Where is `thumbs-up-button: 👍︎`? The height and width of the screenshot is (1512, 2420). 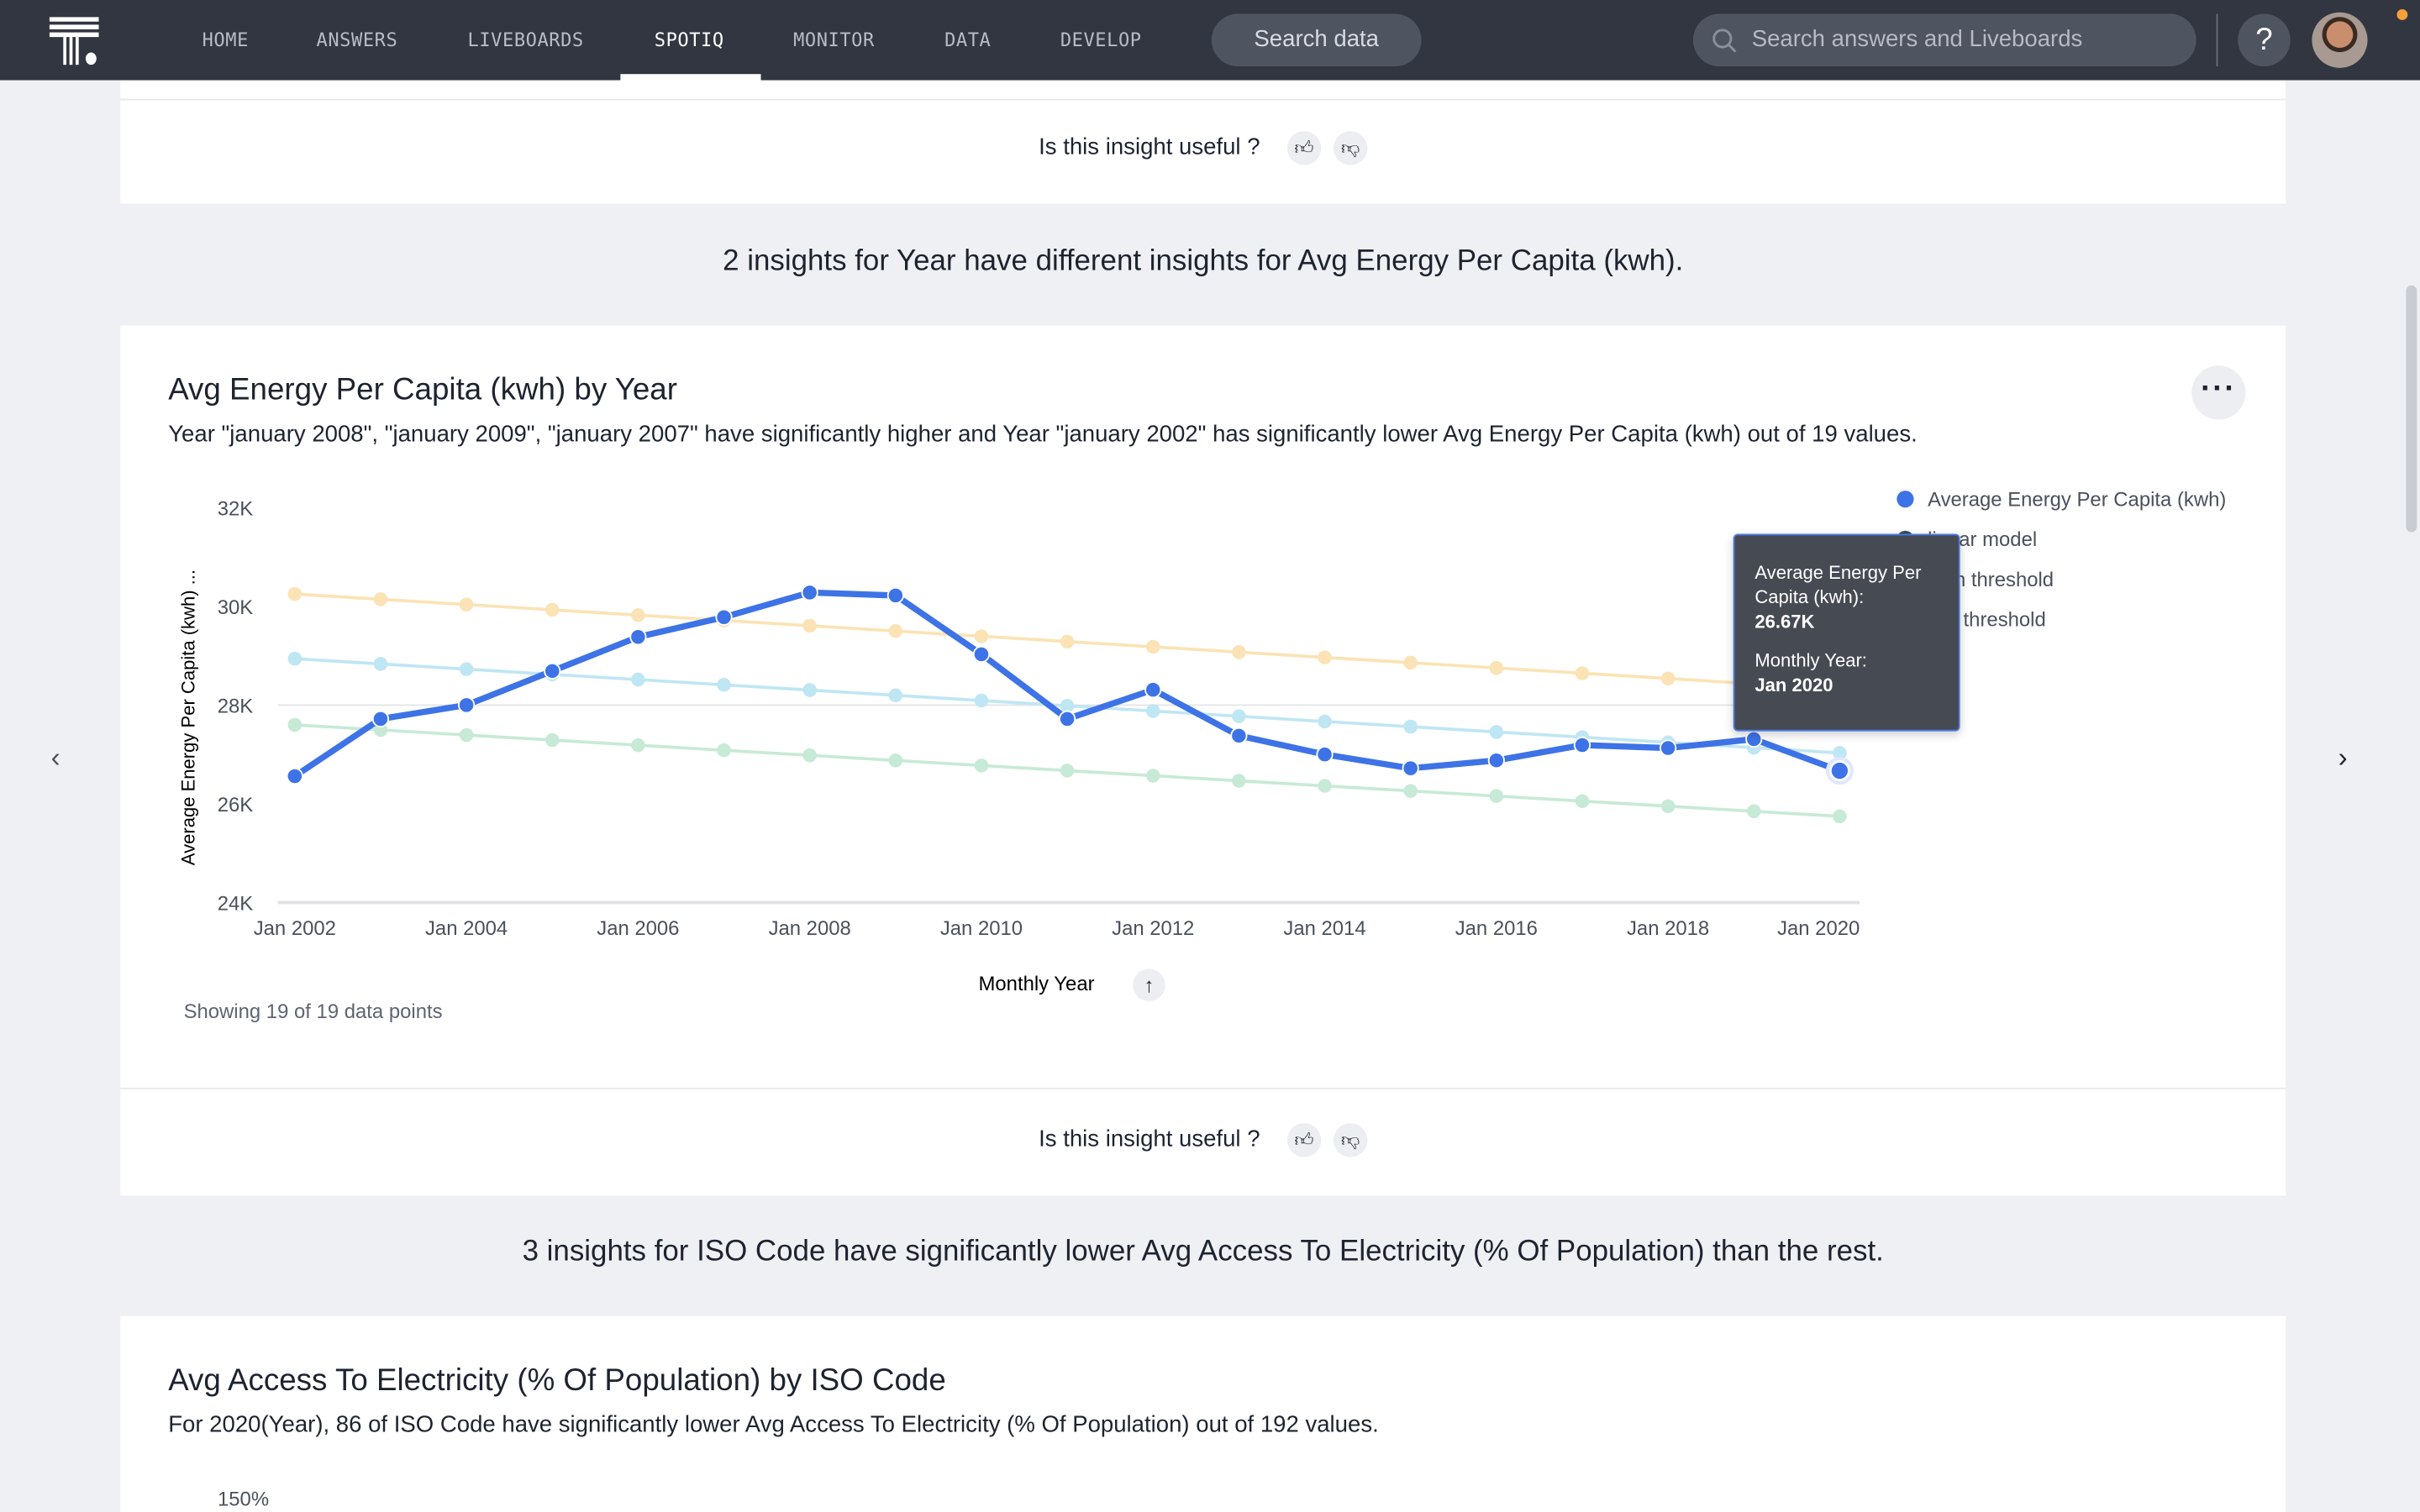 thumbs-up-button: 👍︎ is located at coordinates (1304, 1140).